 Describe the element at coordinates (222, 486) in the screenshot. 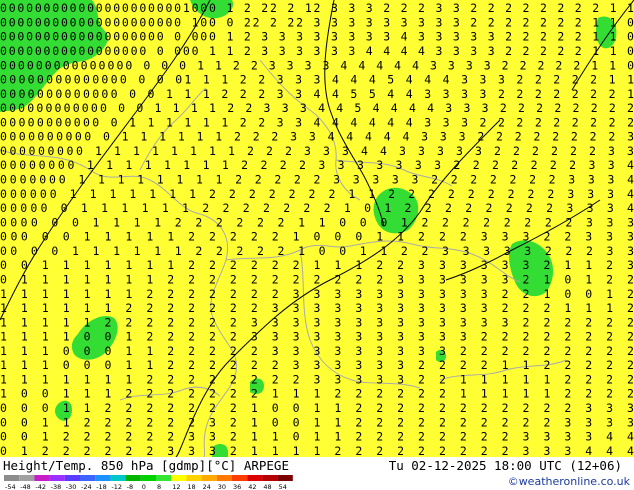

I see `color-scale-tick-label: 30` at that location.